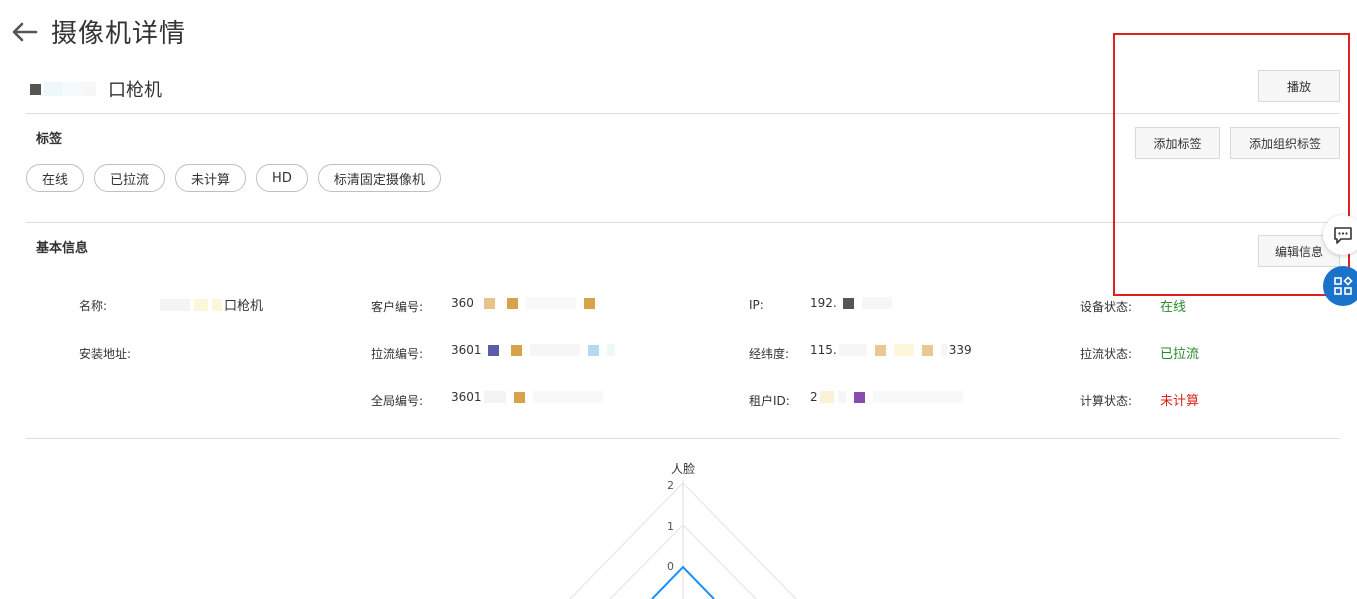  Describe the element at coordinates (823, 303) in the screenshot. I see `ip-text: 192.` at that location.